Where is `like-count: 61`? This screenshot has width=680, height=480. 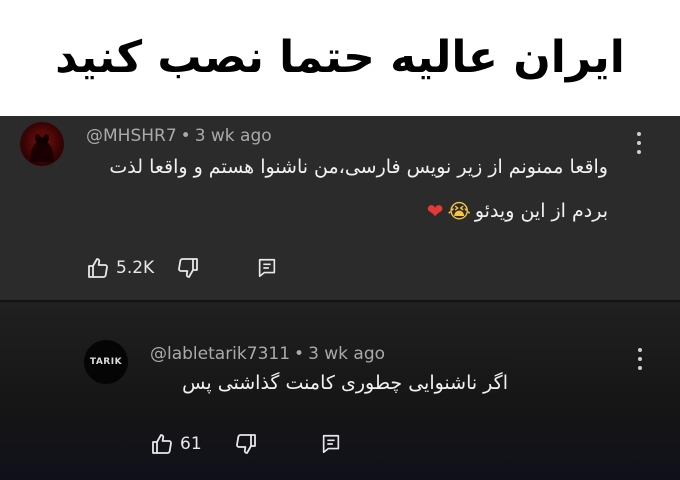 like-count: 61 is located at coordinates (191, 444).